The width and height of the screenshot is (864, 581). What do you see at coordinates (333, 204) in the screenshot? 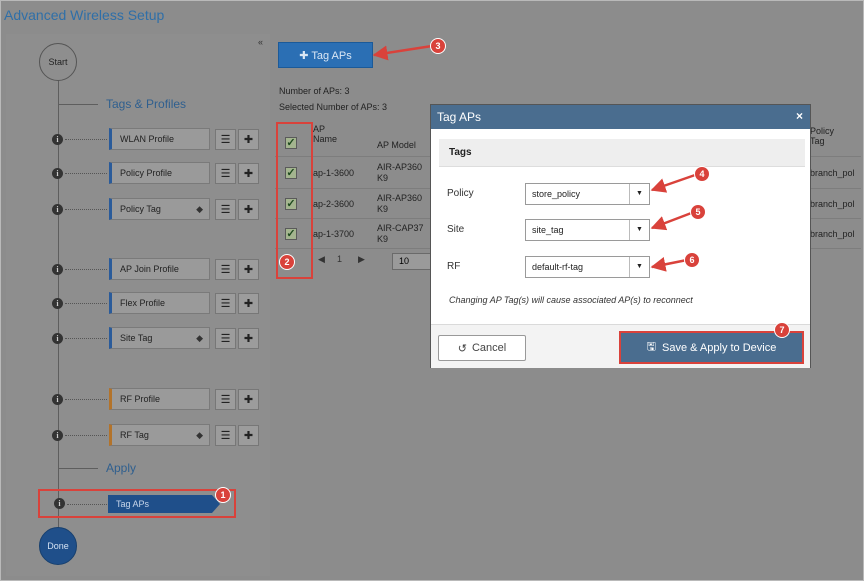
I see `table-cell-ap-name: ap-2-3600` at bounding box center [333, 204].